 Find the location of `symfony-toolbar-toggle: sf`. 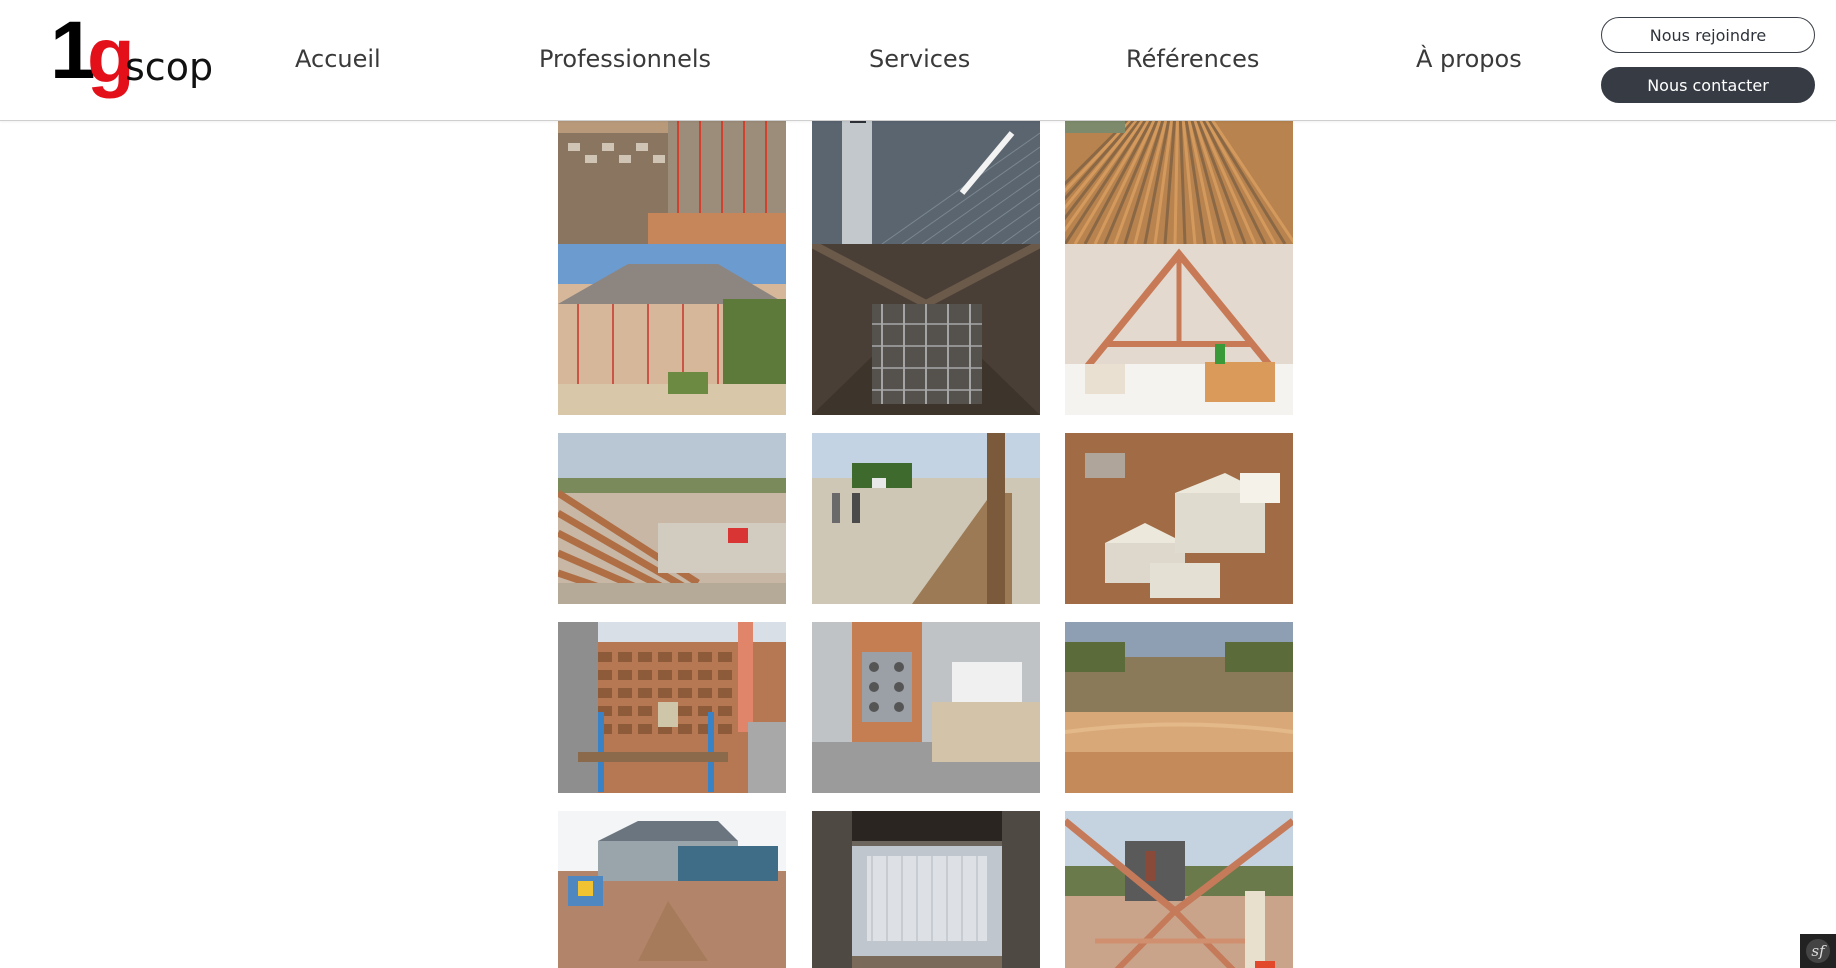

symfony-toolbar-toggle: sf is located at coordinates (1818, 951).